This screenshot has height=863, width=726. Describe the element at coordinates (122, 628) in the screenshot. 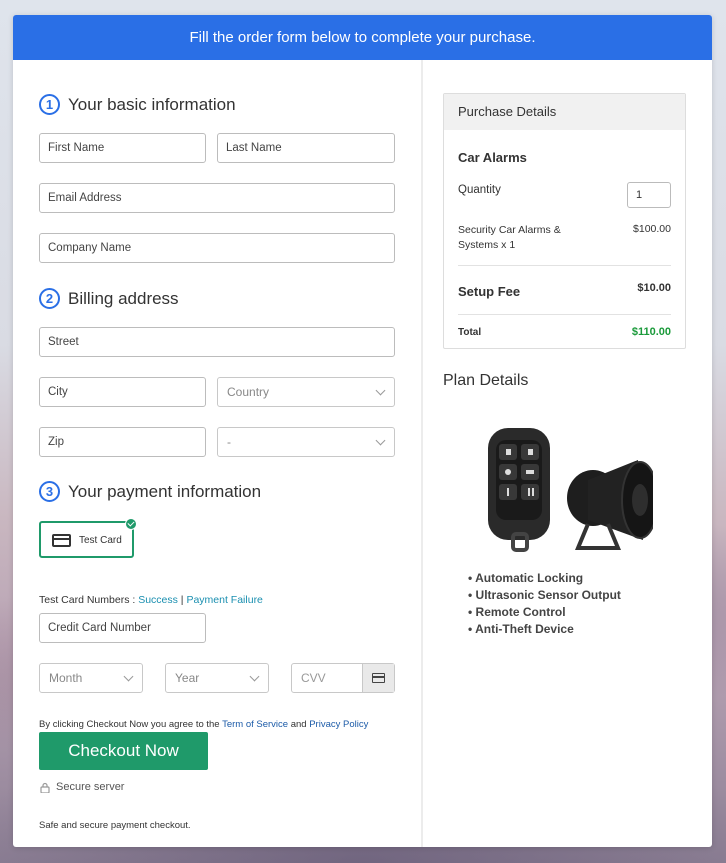

I see `card-number-input: Credit Card Number` at that location.